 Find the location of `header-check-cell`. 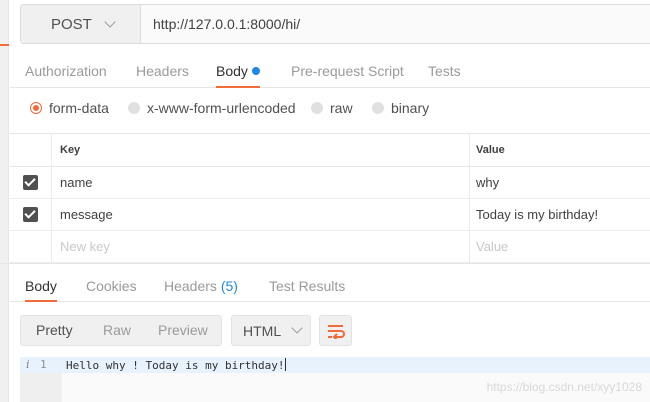

header-check-cell is located at coordinates (31, 150).